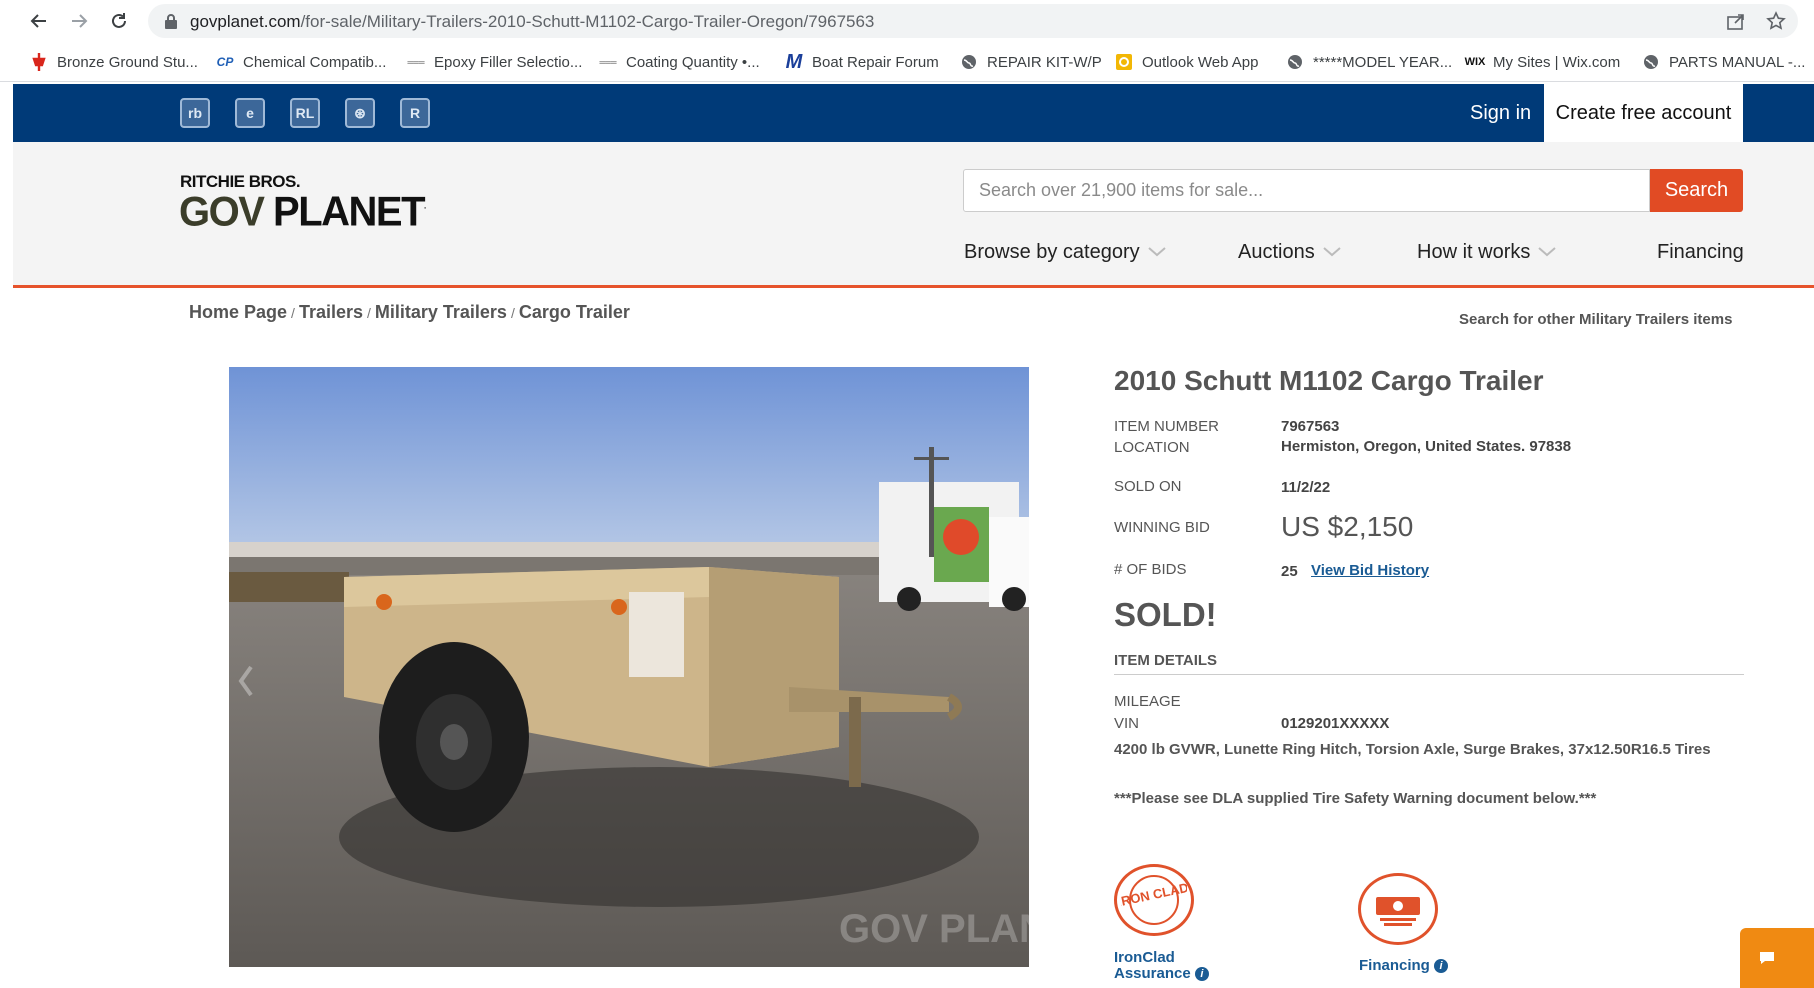 This screenshot has height=988, width=1814. I want to click on logo-gov-planet: GOV PLANET·, so click(303, 212).